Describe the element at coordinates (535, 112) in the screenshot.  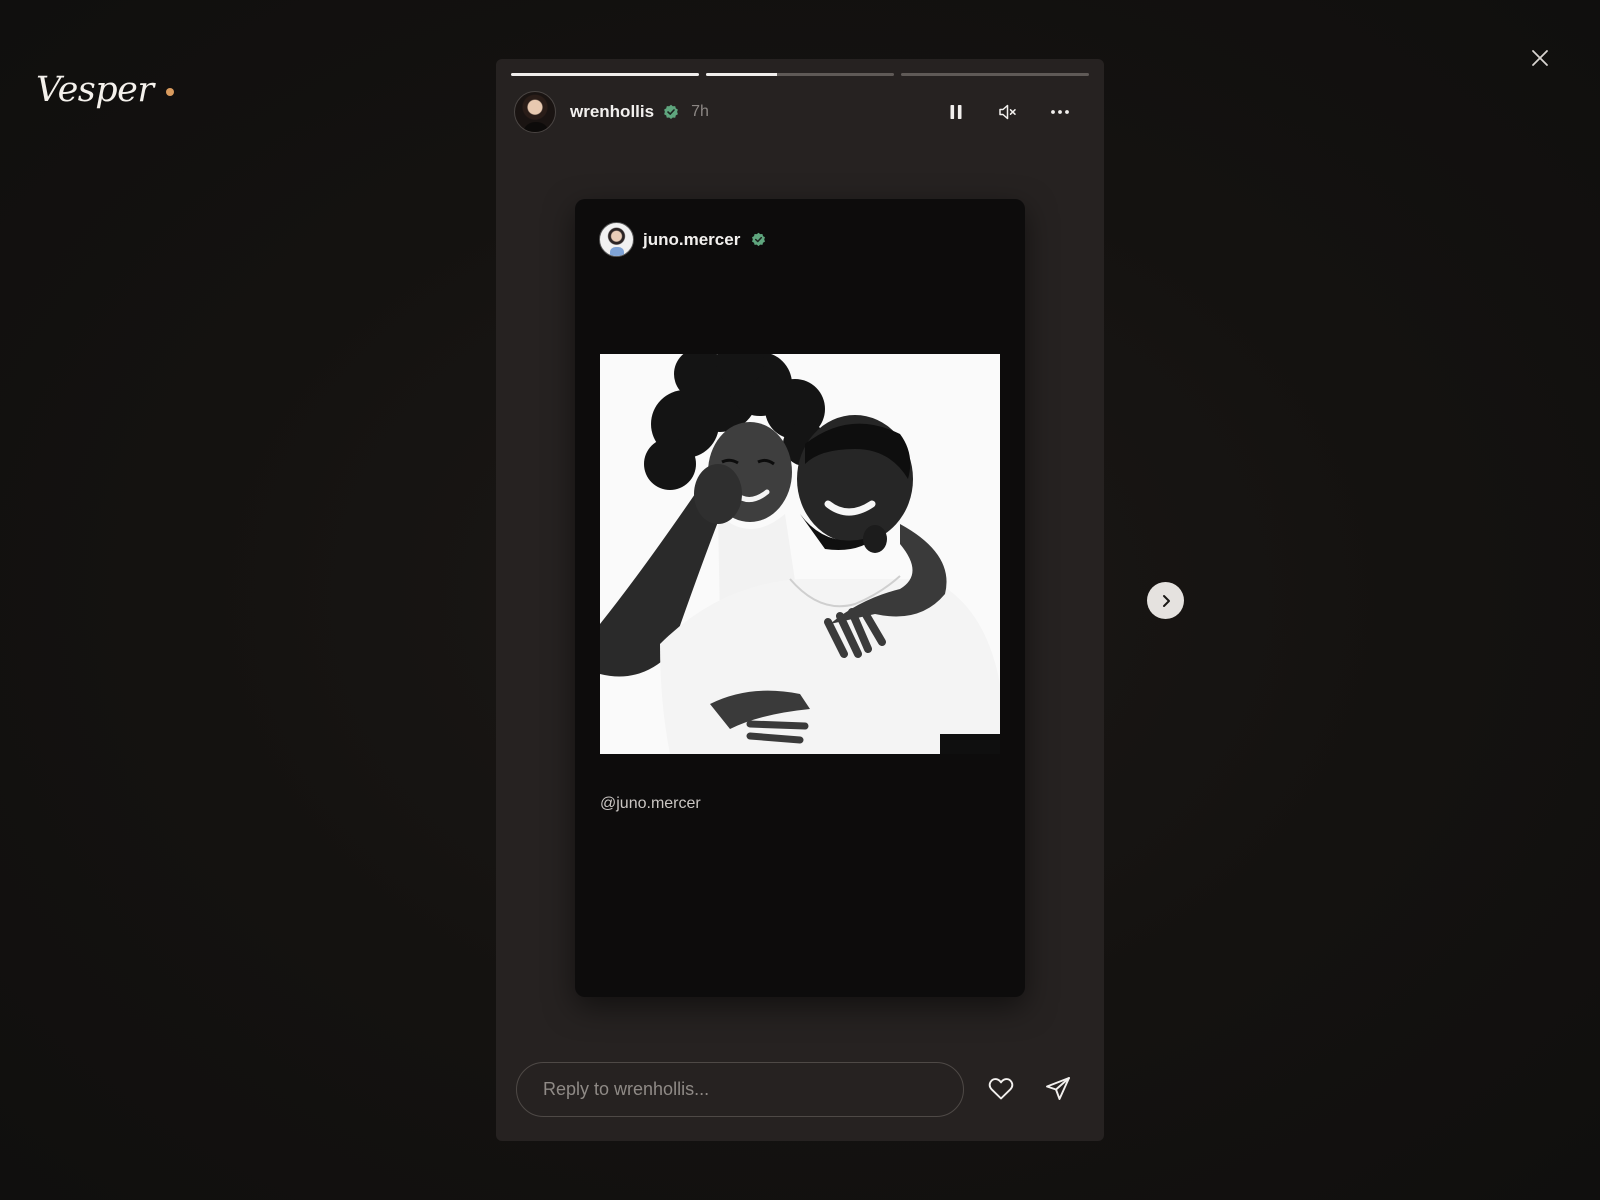
I see `author-avatar` at that location.